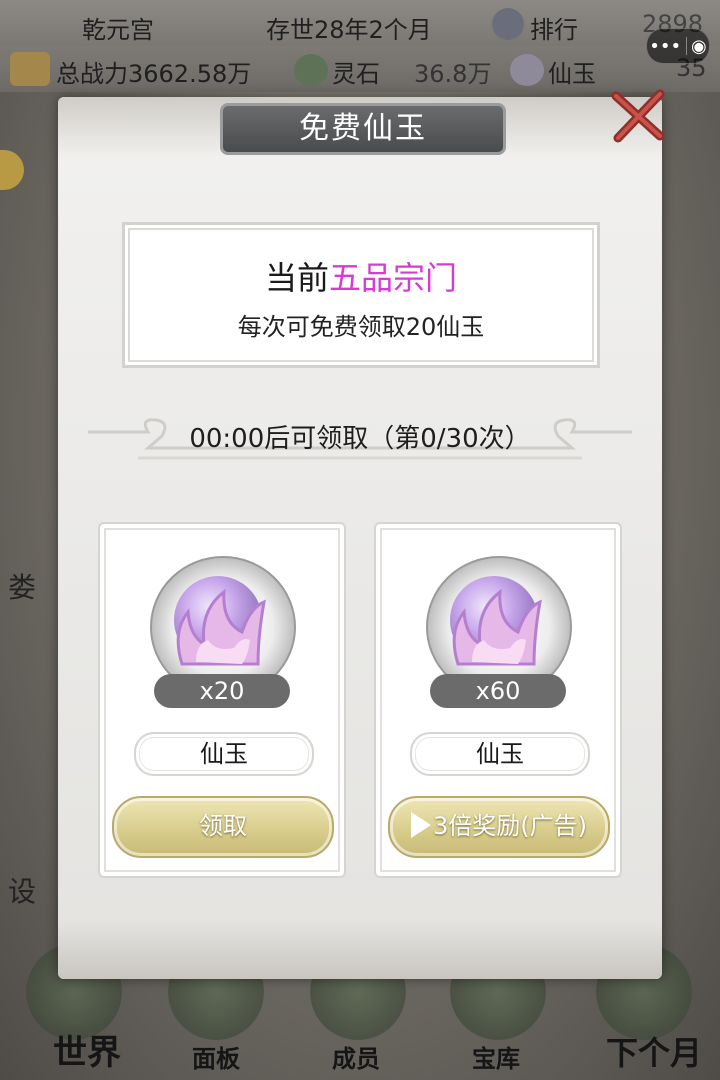 The image size is (720, 1080). What do you see at coordinates (222, 691) in the screenshot?
I see `reward-quantity-1: x20` at bounding box center [222, 691].